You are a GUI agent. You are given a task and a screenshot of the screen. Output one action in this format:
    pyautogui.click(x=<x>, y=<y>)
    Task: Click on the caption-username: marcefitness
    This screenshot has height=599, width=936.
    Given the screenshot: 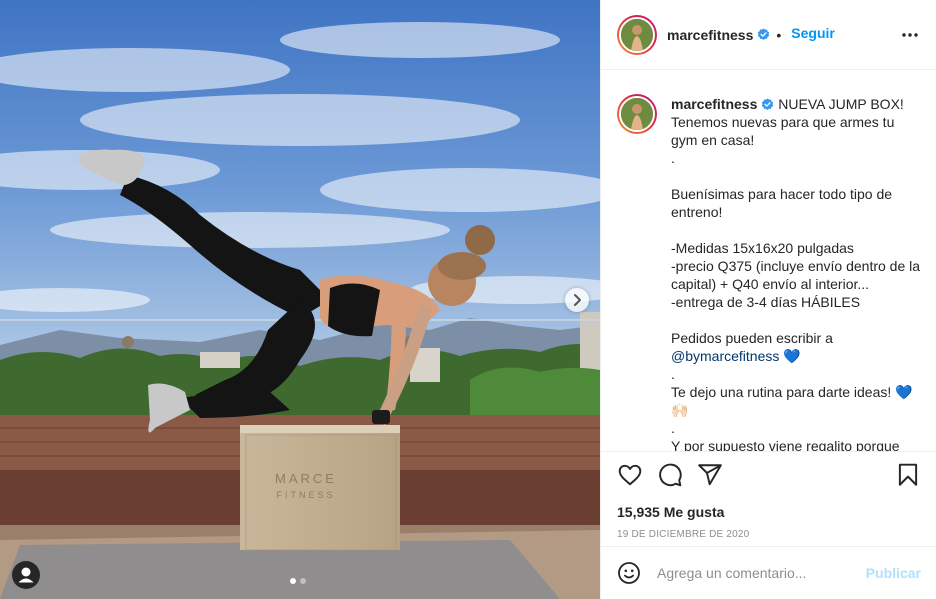 What is the action you would take?
    pyautogui.click(x=714, y=104)
    